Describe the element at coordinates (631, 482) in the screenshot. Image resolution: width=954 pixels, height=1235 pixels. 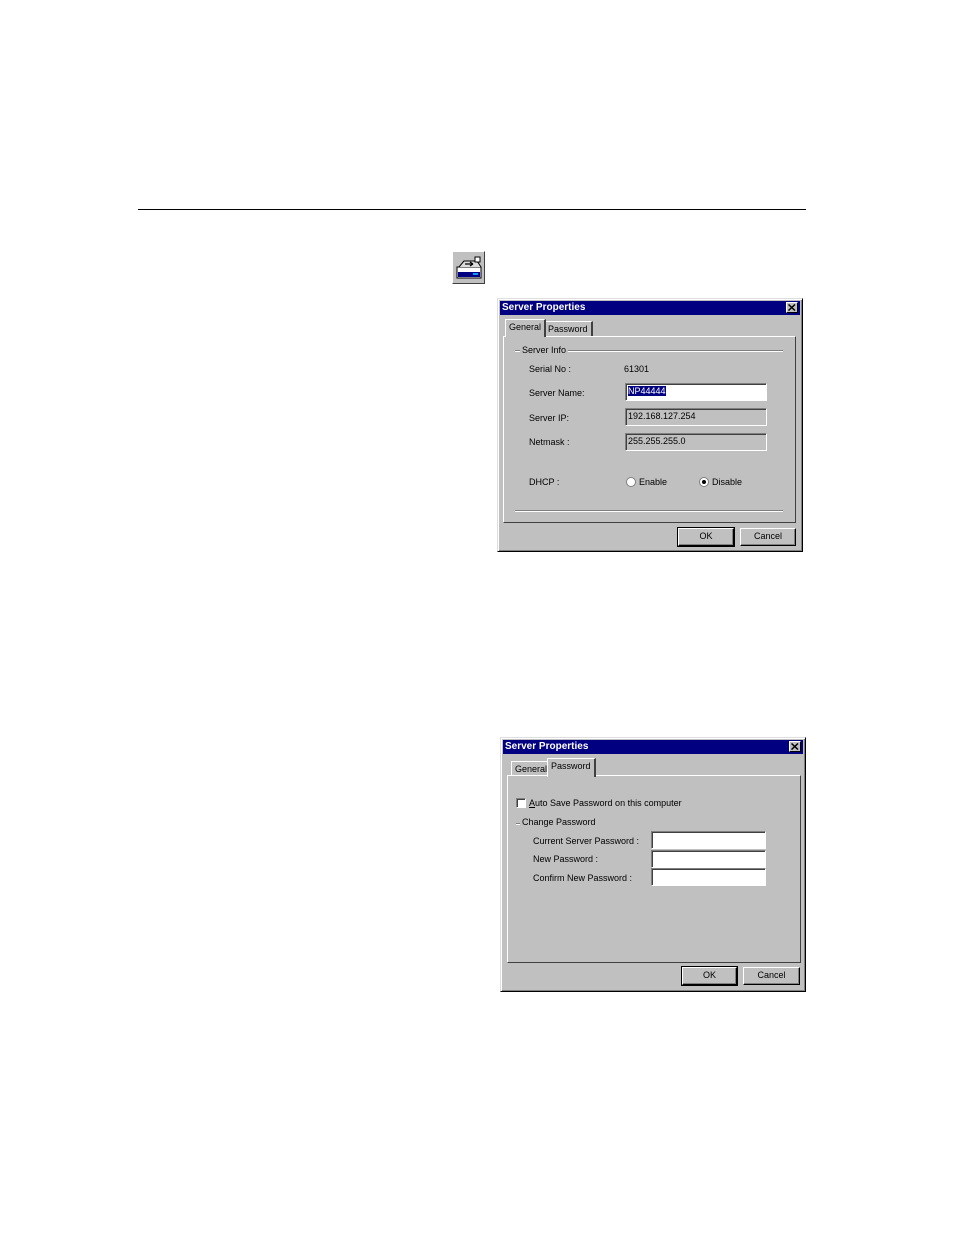
I see `dhcp-enable-radio` at that location.